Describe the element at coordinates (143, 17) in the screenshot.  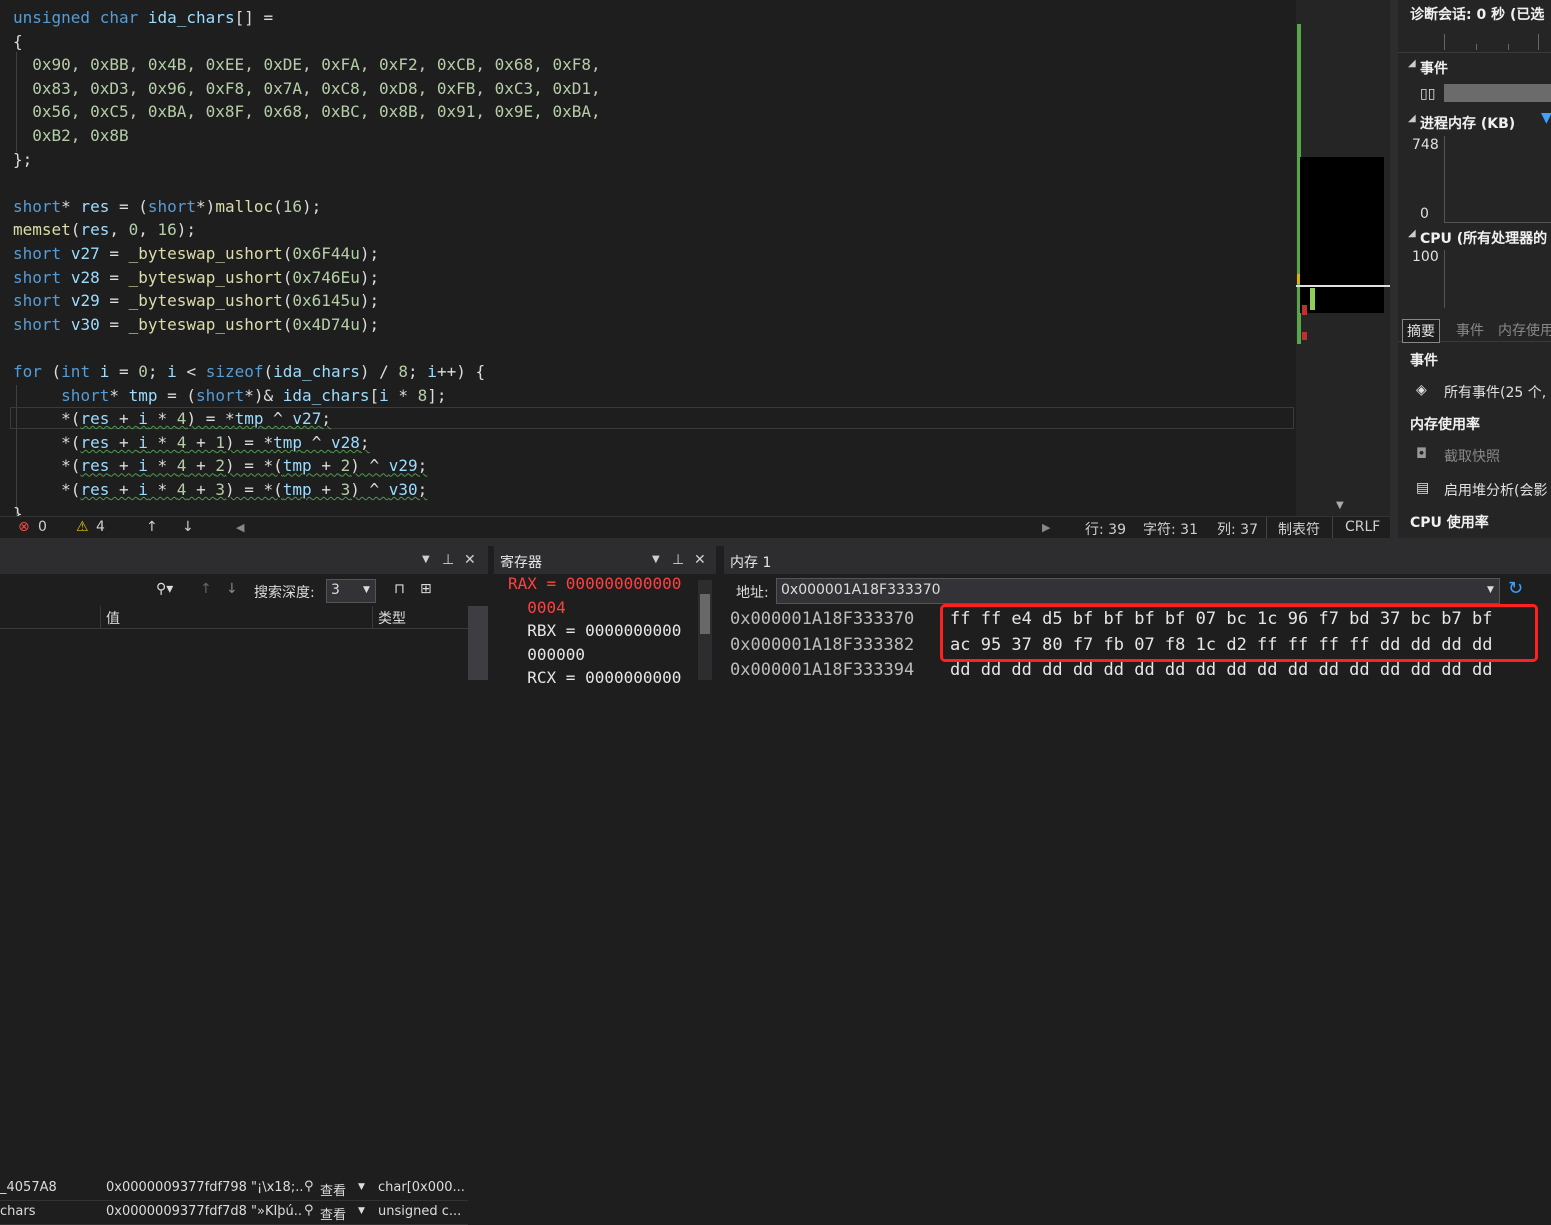
I see `code-line: unsigned char ida_chars[] =` at that location.